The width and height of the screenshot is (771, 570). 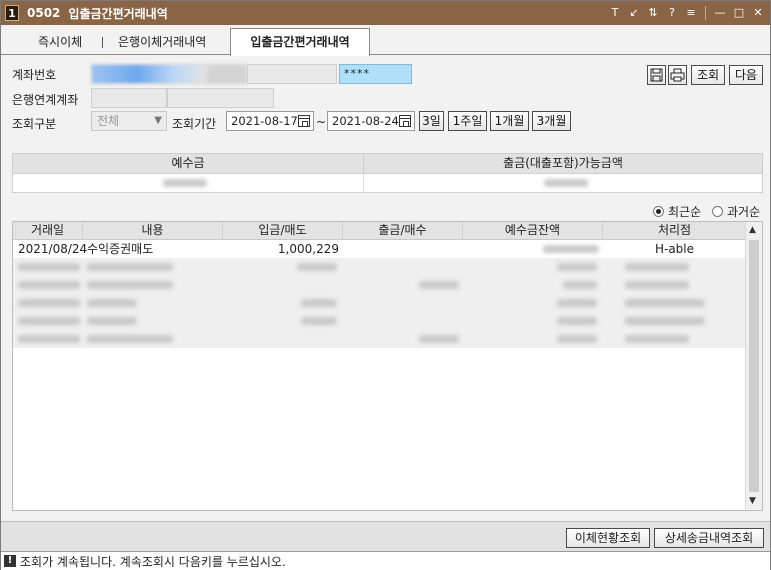 What do you see at coordinates (509, 121) in the screenshot?
I see `range-1month-button: 1개월` at bounding box center [509, 121].